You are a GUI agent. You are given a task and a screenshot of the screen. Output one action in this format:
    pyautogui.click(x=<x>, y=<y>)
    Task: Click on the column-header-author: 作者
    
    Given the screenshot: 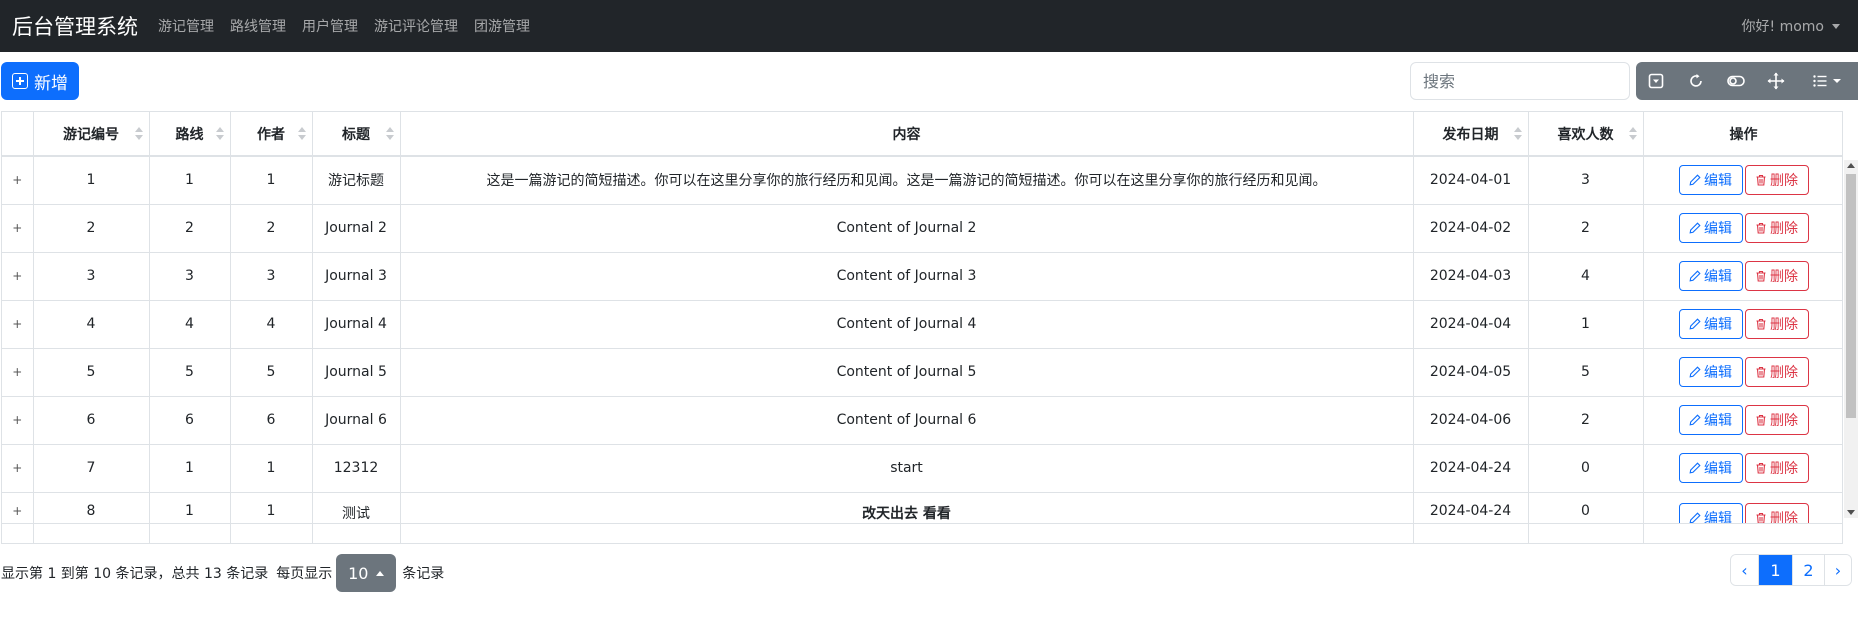 What is the action you would take?
    pyautogui.click(x=271, y=134)
    